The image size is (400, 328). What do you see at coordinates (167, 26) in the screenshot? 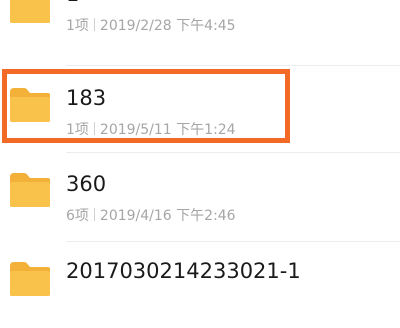
I see `folder-date: 2019/2/28 下午4:45` at bounding box center [167, 26].